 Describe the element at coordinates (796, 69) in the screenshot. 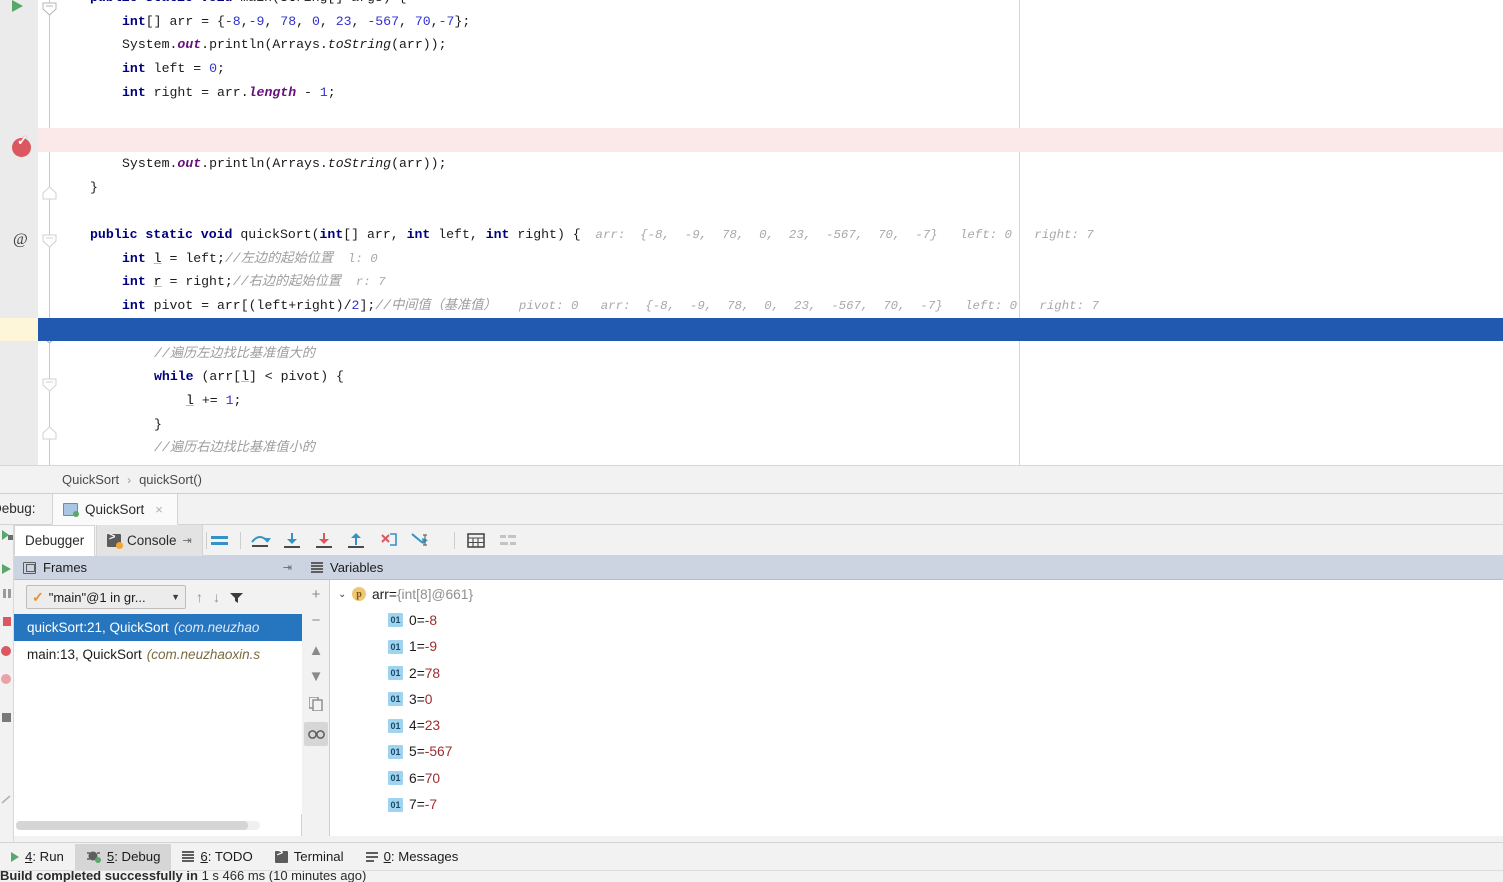

I see `code-line: int left = 0;` at that location.